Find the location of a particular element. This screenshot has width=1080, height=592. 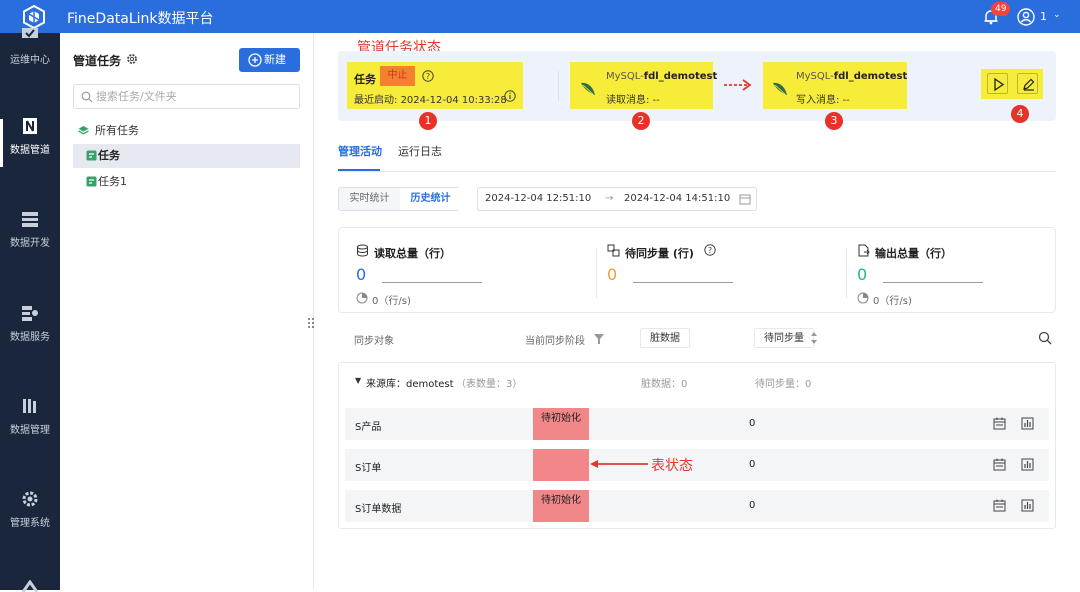

target-write-message: 写入消息: -- is located at coordinates (823, 100).